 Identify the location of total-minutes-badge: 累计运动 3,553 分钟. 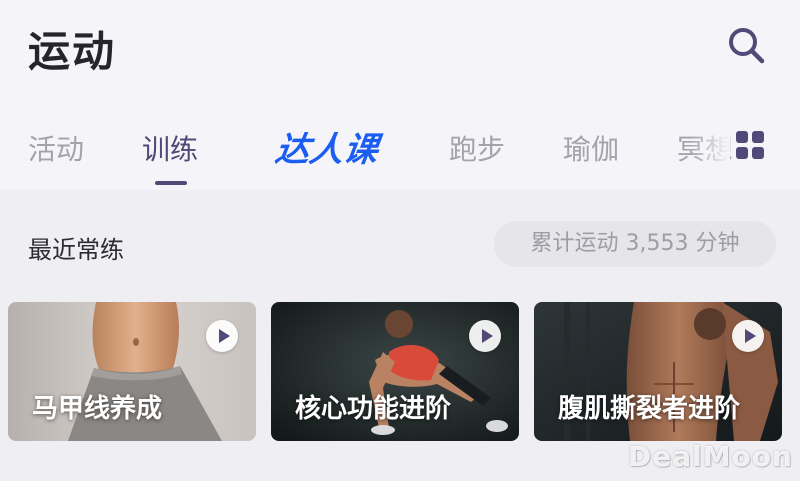
(635, 244).